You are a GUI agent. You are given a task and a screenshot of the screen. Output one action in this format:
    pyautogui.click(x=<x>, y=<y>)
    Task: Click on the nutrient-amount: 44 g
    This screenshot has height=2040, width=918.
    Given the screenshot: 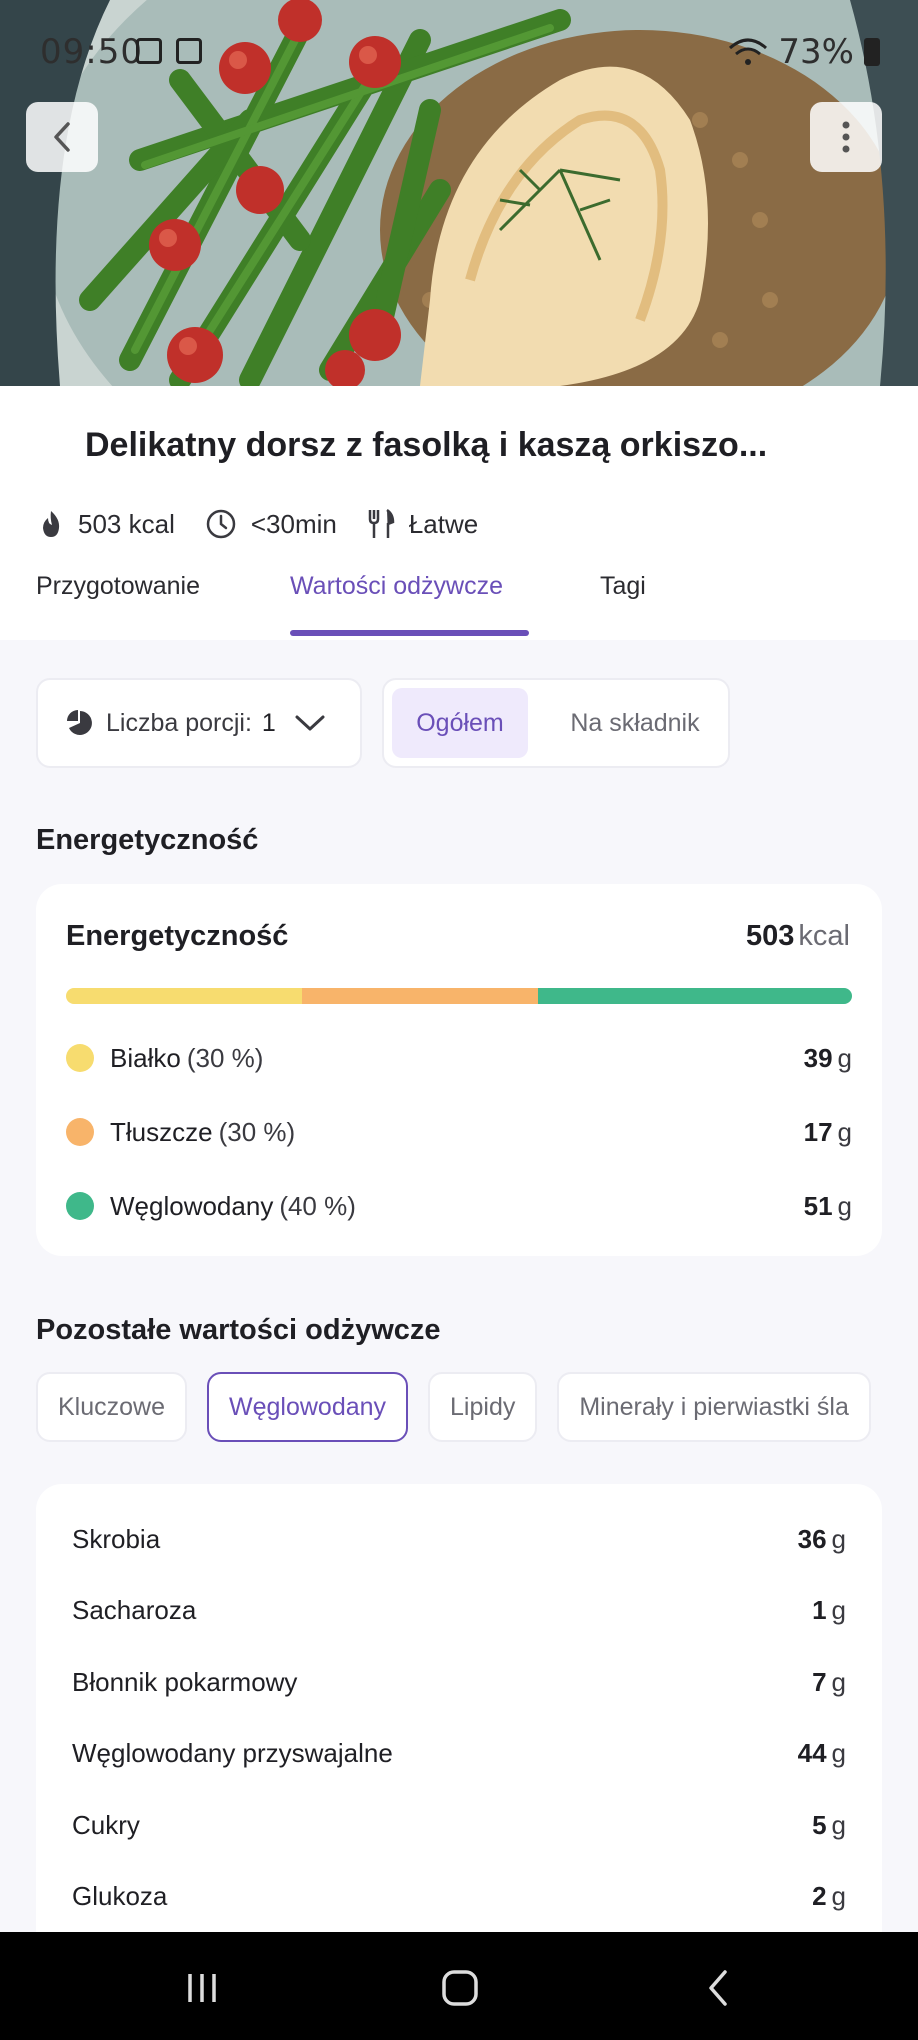 What is the action you would take?
    pyautogui.click(x=822, y=1753)
    